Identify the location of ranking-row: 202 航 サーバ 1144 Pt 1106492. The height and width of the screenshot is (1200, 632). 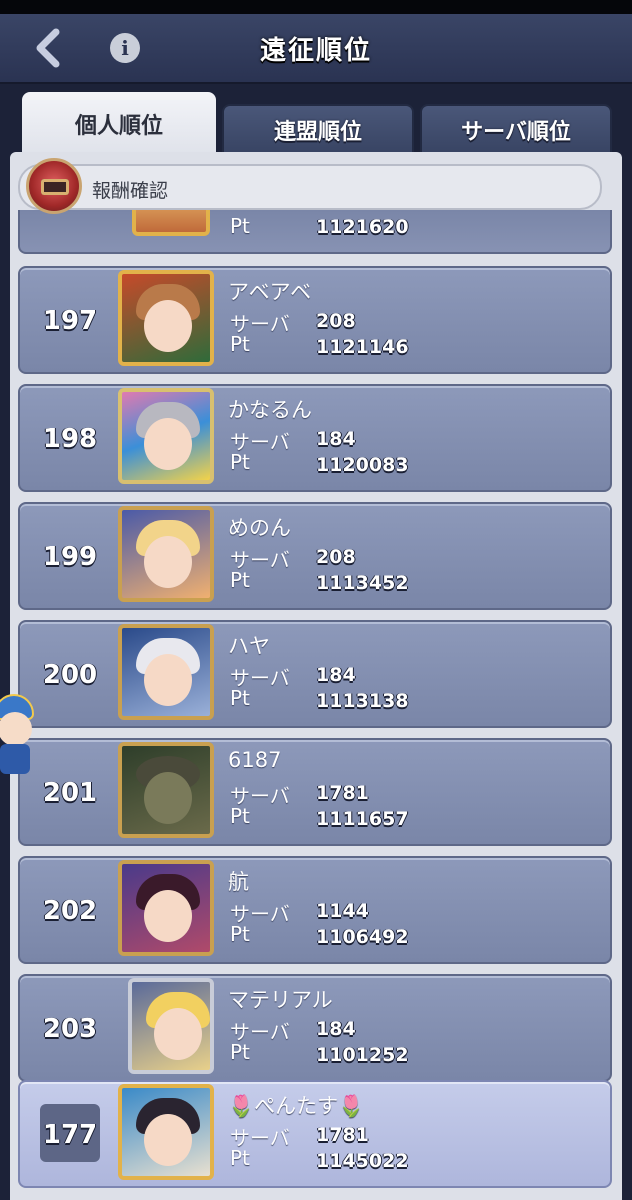
(315, 910).